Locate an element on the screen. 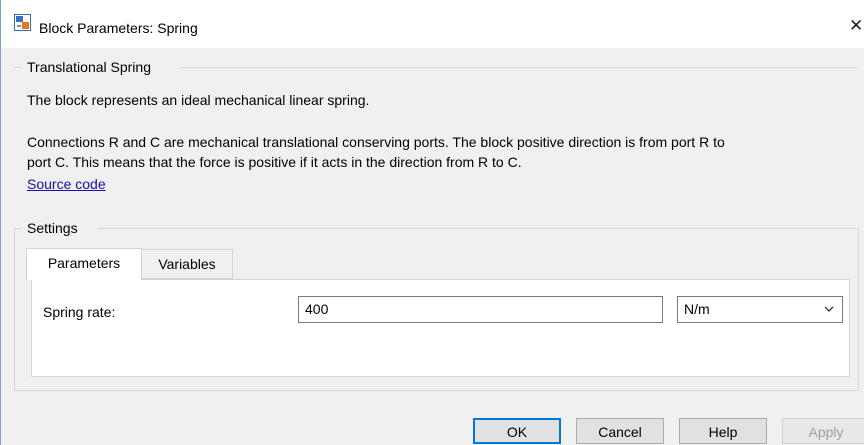 The width and height of the screenshot is (864, 445). tab-variables-label: Variables is located at coordinates (187, 264).